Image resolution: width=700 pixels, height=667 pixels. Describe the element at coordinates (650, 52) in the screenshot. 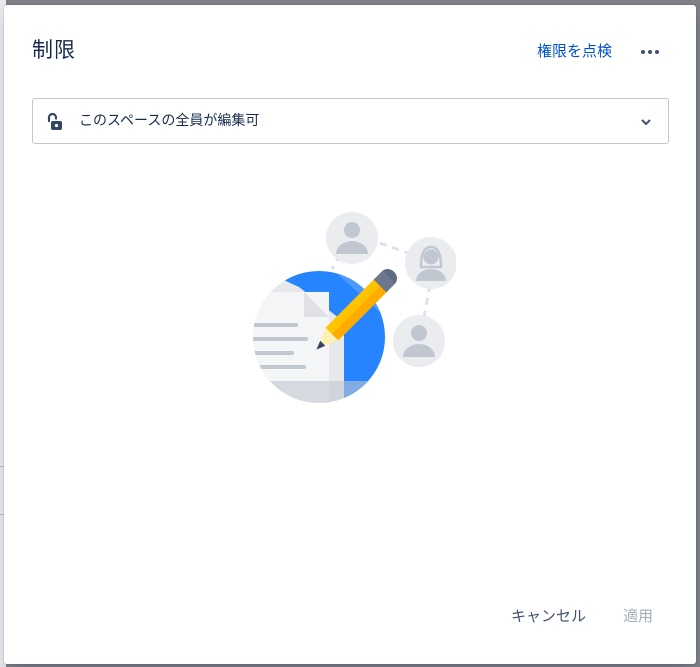

I see `more-actions-button` at that location.